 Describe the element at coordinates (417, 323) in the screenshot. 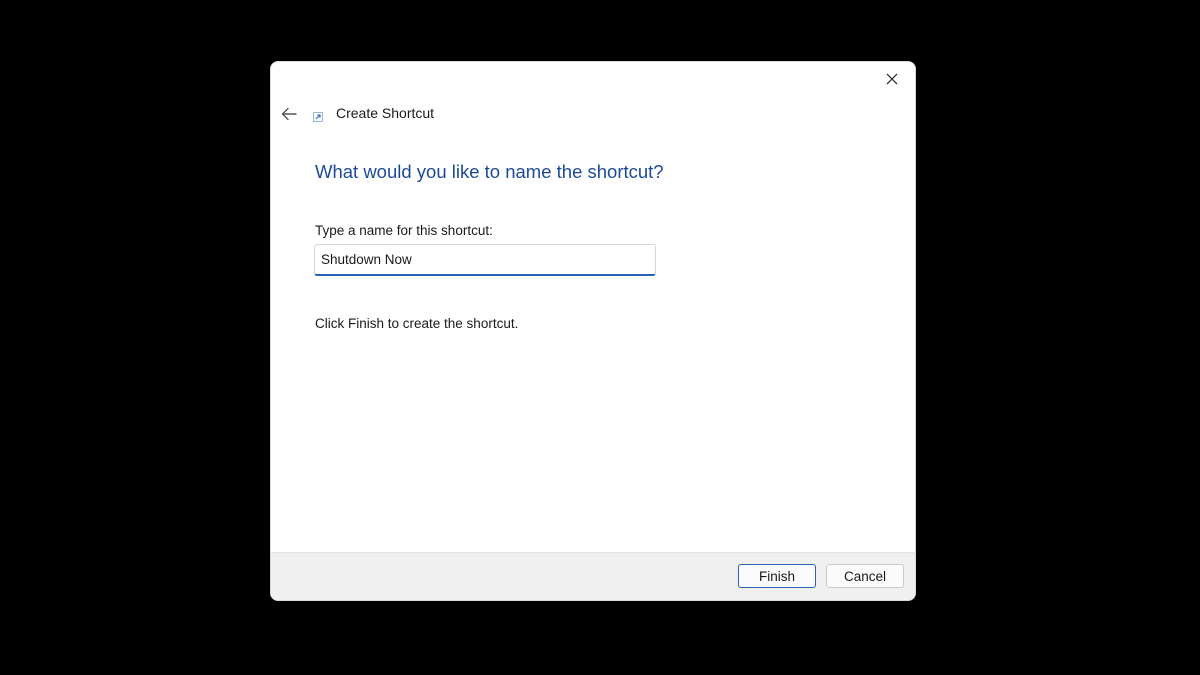

I see `finish-instruction: Click Finish to create the shortcut.` at that location.